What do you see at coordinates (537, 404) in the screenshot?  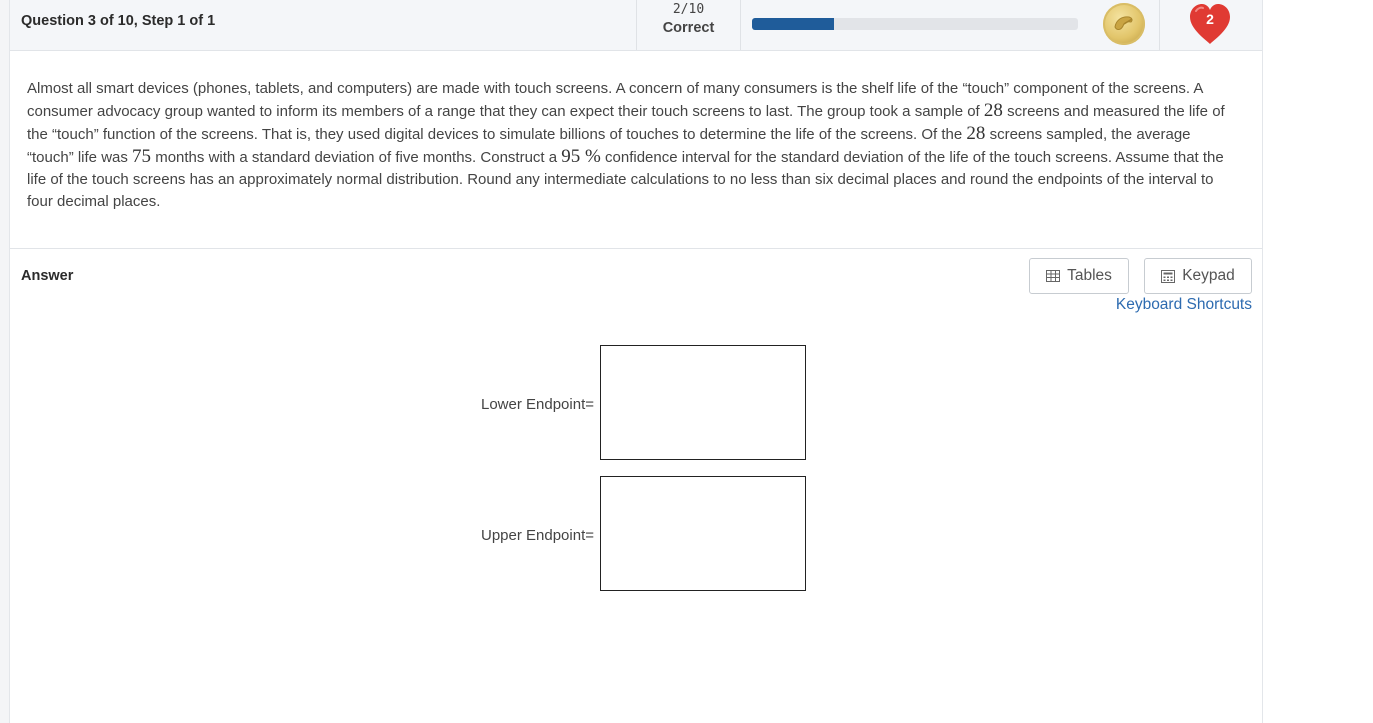 I see `lower-endpoint-label: Lower Endpoint=` at bounding box center [537, 404].